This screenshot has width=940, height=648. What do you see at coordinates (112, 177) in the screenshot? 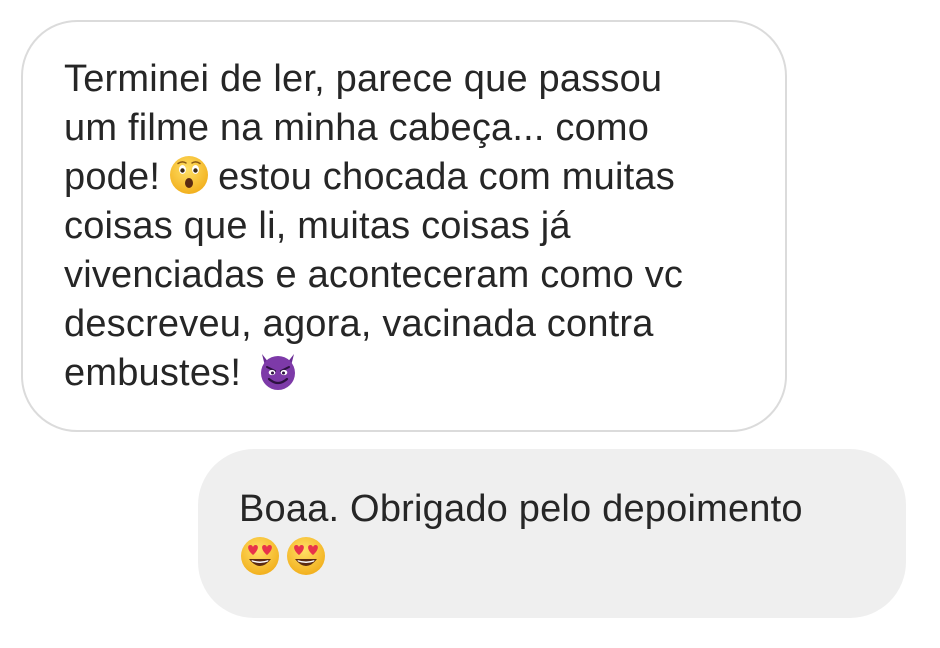
I see `message-text-segment: pode!` at bounding box center [112, 177].